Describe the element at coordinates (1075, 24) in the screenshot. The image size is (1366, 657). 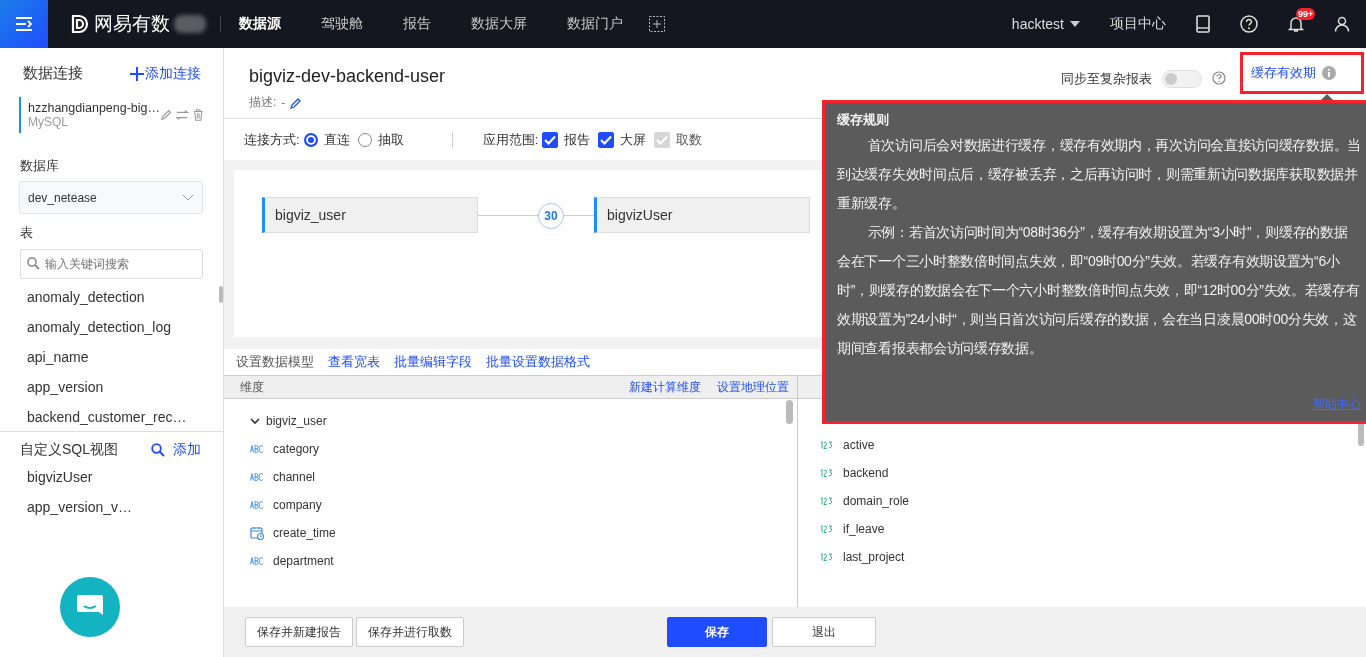
I see `caret-icon` at that location.